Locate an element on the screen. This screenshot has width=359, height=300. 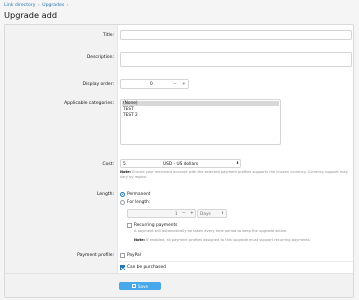
page-title: Upgrade add is located at coordinates (31, 15).